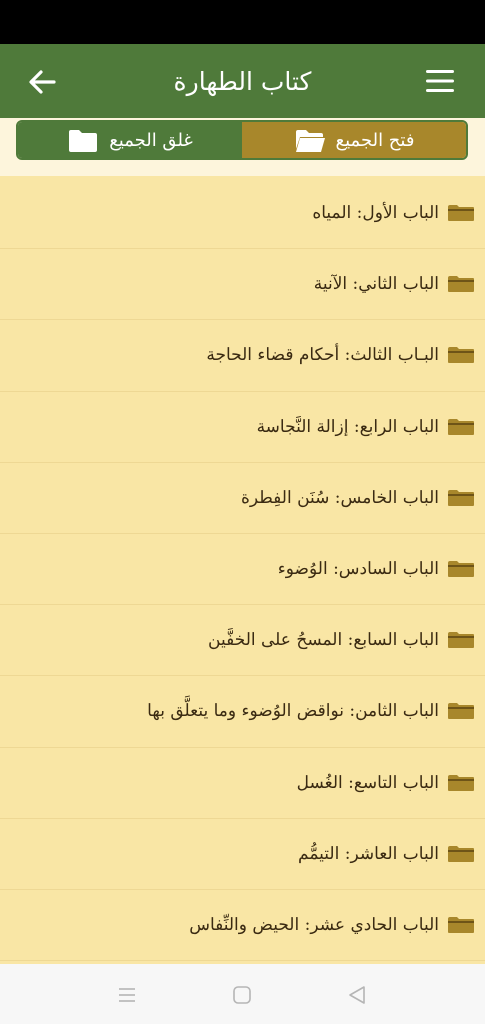 The width and height of the screenshot is (485, 1024). I want to click on chapter-item: الباب الحادي عشر: الحيض والنِّفاس, so click(242, 926).